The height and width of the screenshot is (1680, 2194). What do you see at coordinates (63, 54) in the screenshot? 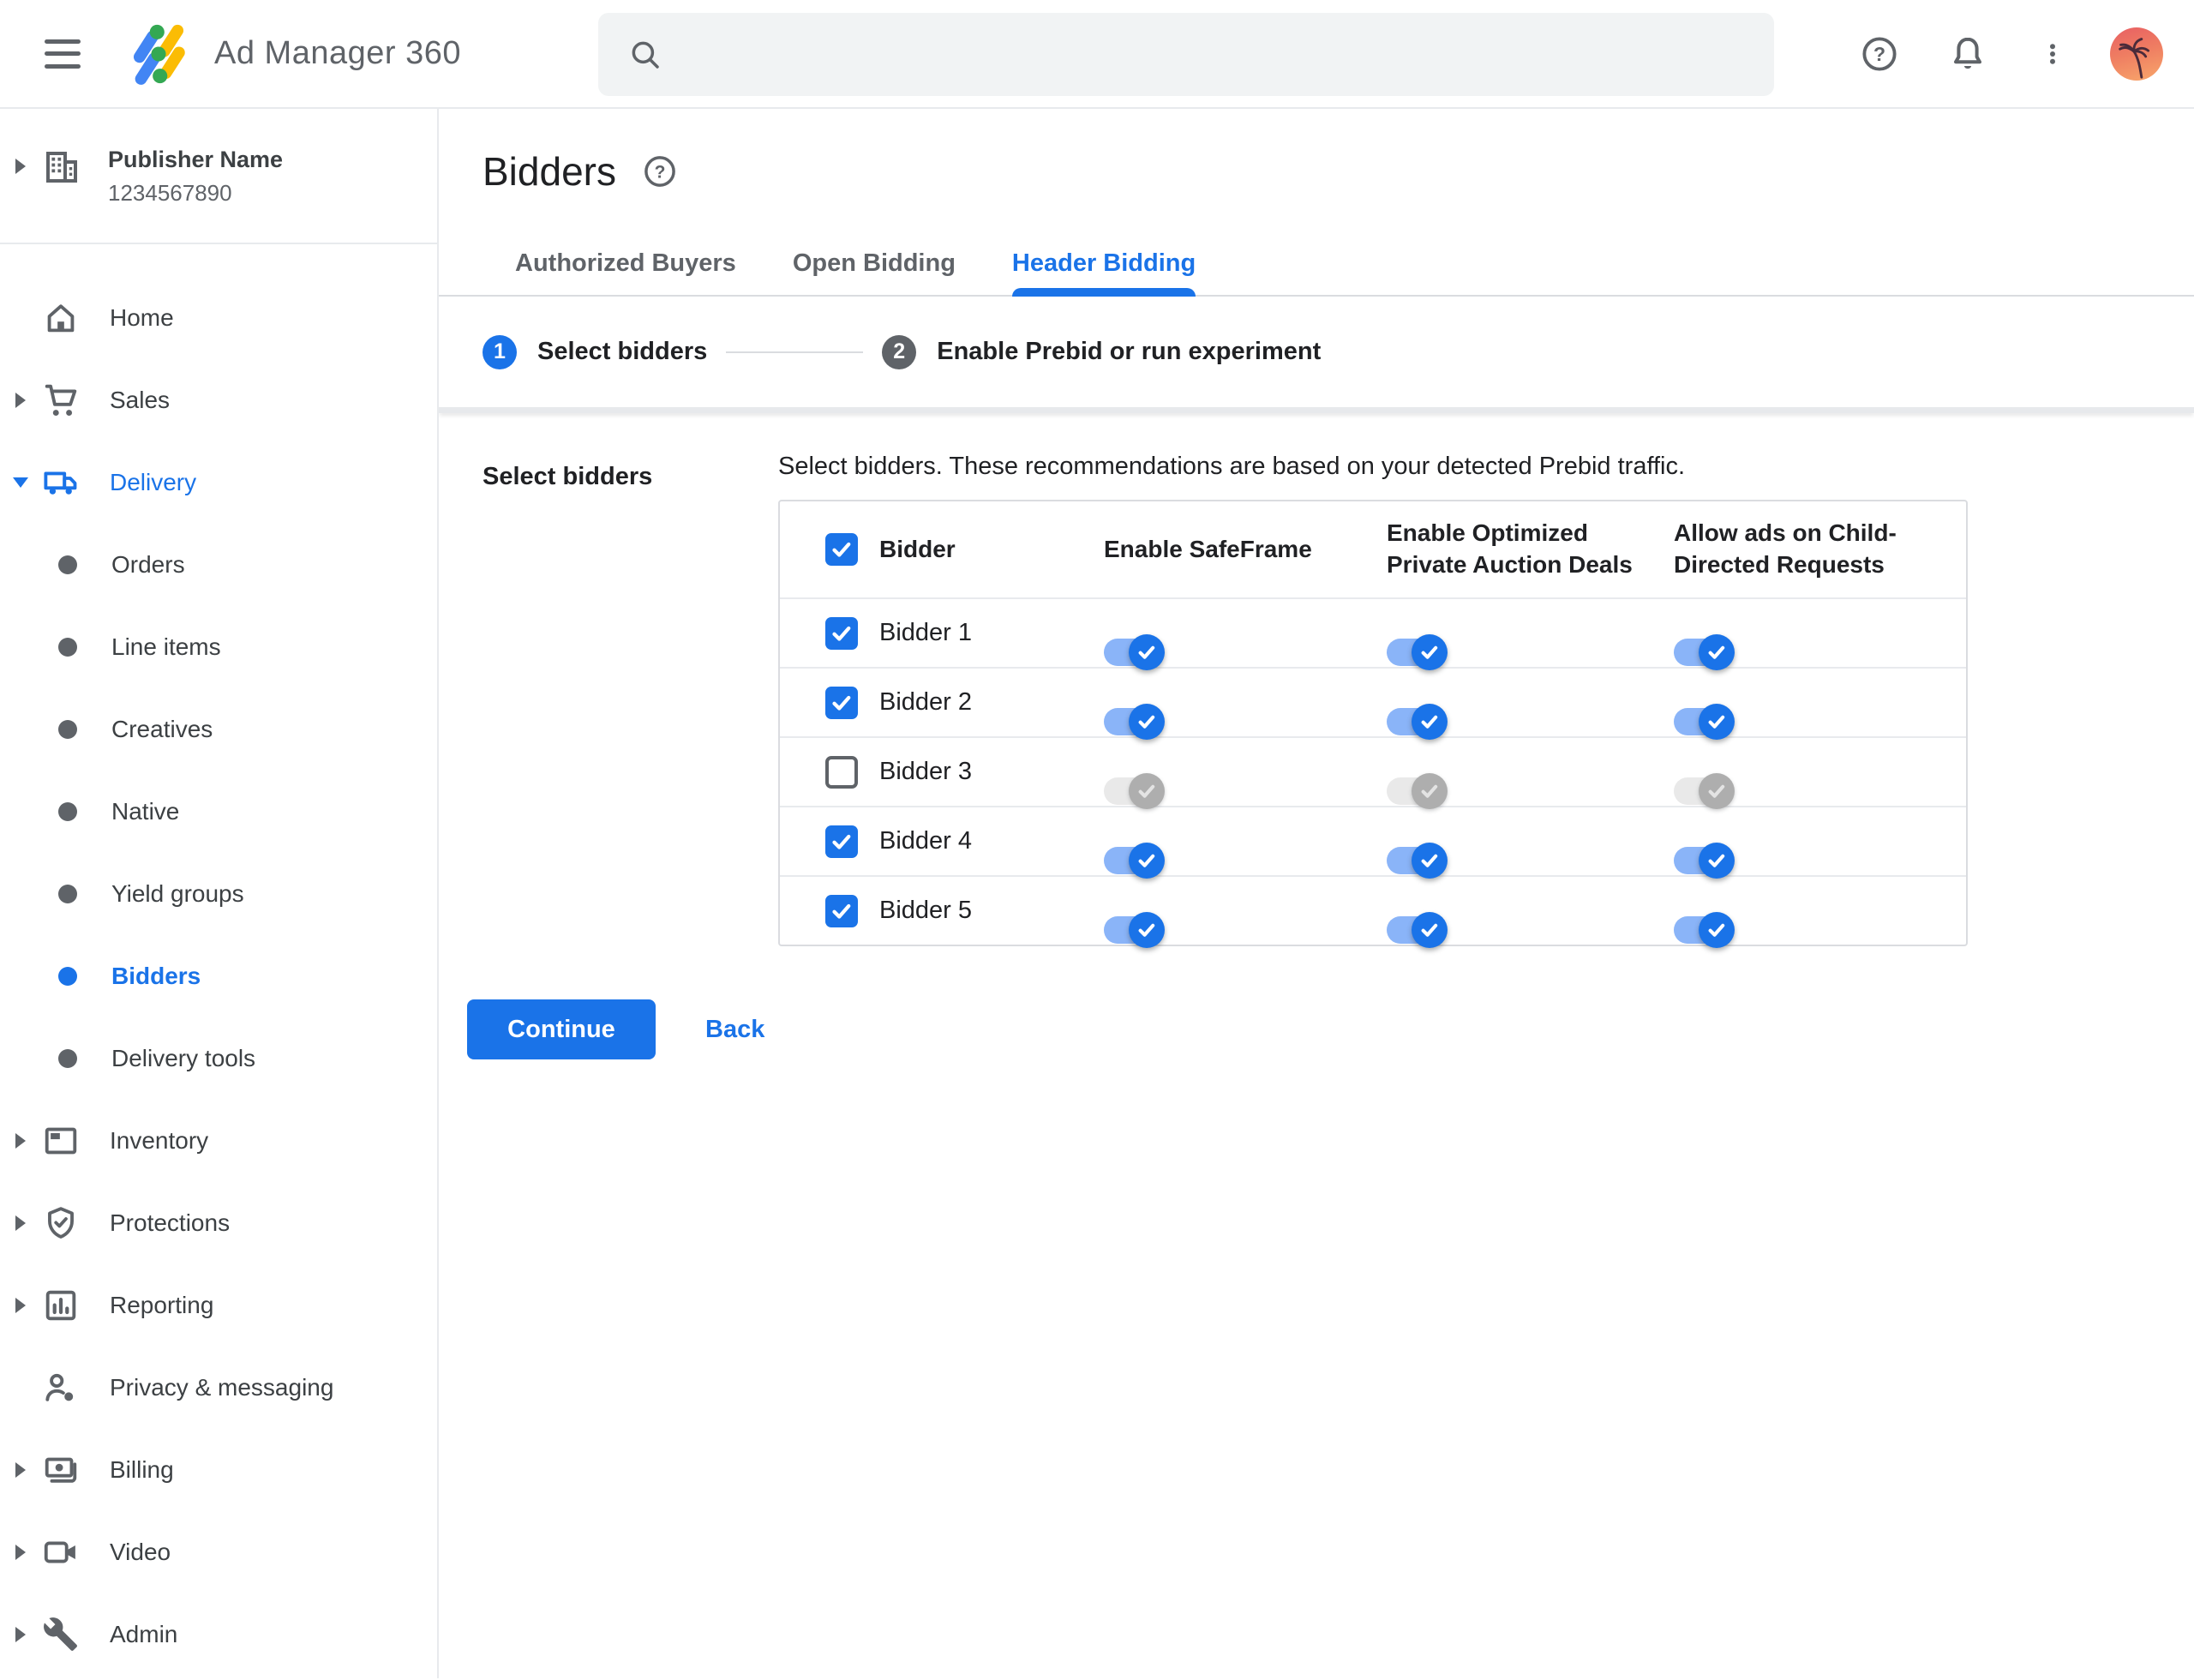
I see `menu-icon` at bounding box center [63, 54].